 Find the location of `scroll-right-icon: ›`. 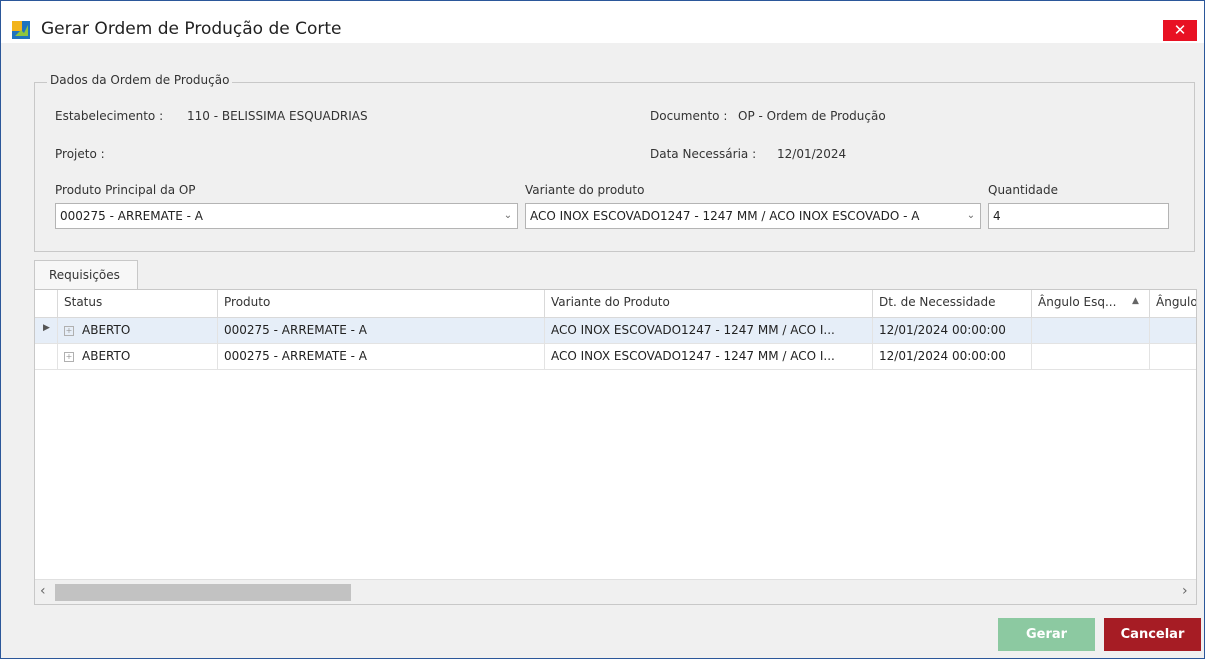

scroll-right-icon: › is located at coordinates (1185, 591).